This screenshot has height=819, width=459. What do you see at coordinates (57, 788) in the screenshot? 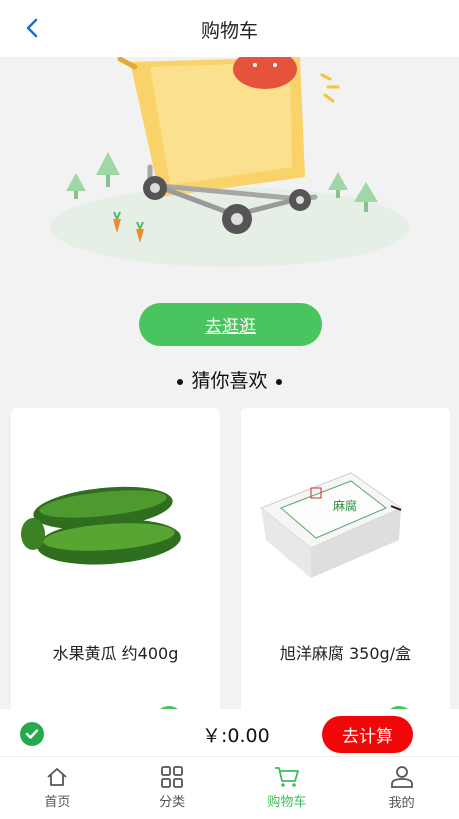
I see `tab-home: 首页` at bounding box center [57, 788].